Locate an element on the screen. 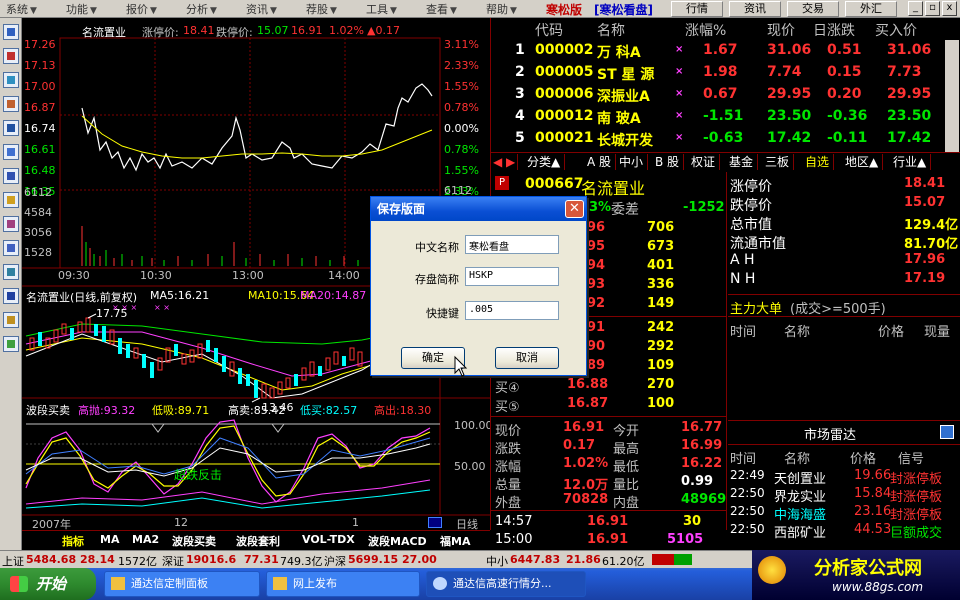  sh-index-change: 28.14 is located at coordinates (97, 559).